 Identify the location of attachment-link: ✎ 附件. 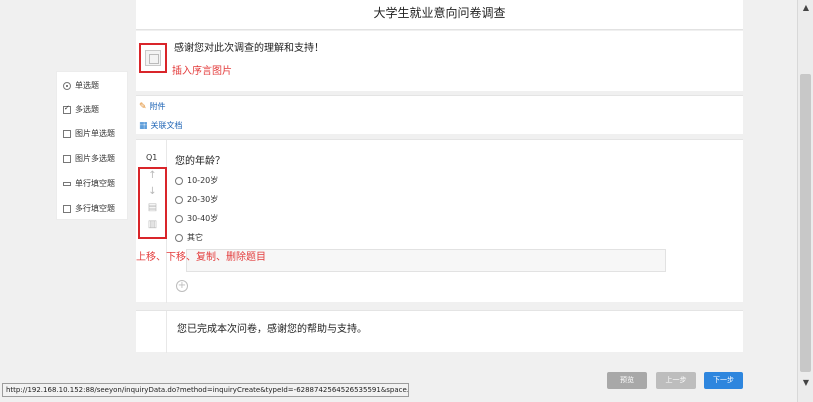
(152, 106).